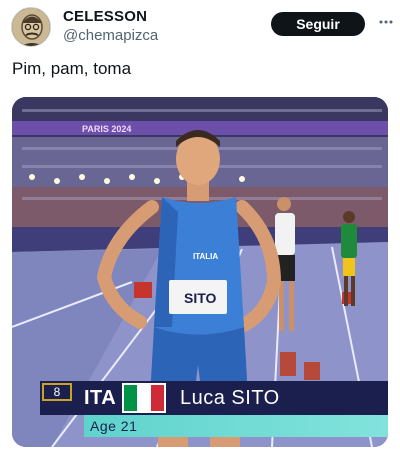 The width and height of the screenshot is (400, 455). I want to click on user-handle: @chemapizca, so click(110, 36).